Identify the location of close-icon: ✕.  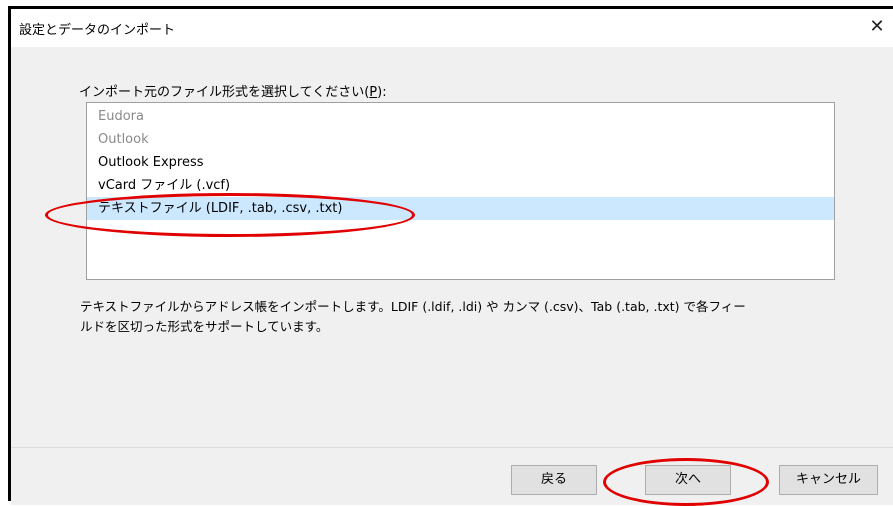
(877, 27).